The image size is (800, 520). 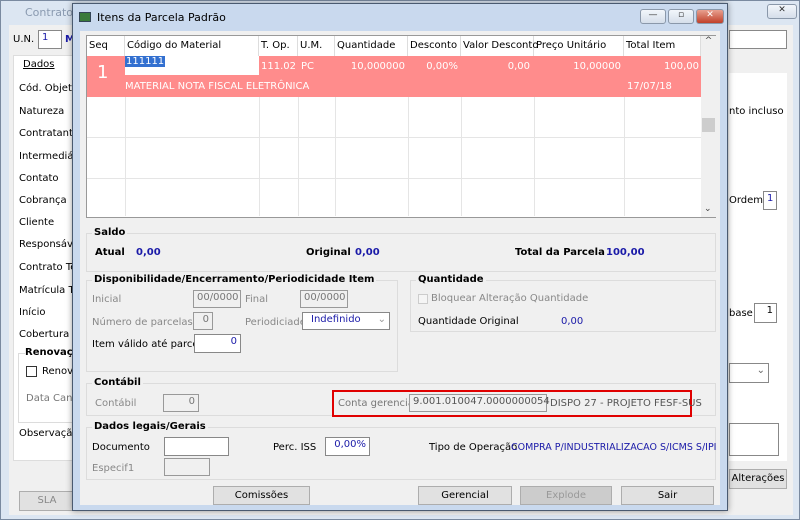 I want to click on cell-preco-unitario: 10,00000, so click(x=597, y=66).